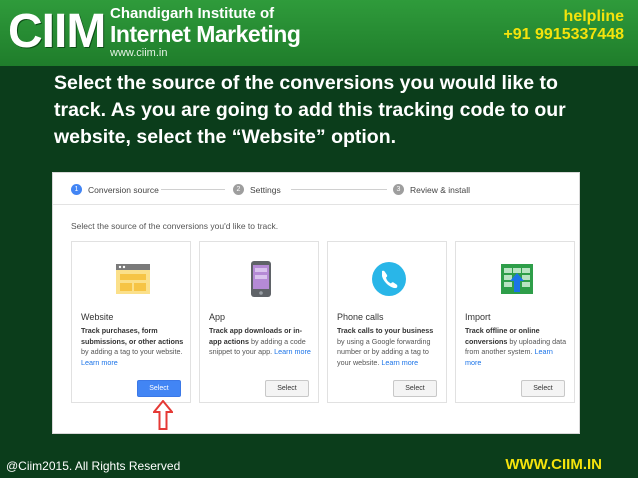 The height and width of the screenshot is (478, 638). Describe the element at coordinates (57, 31) in the screenshot. I see `ciim-logo: CIIM` at that location.